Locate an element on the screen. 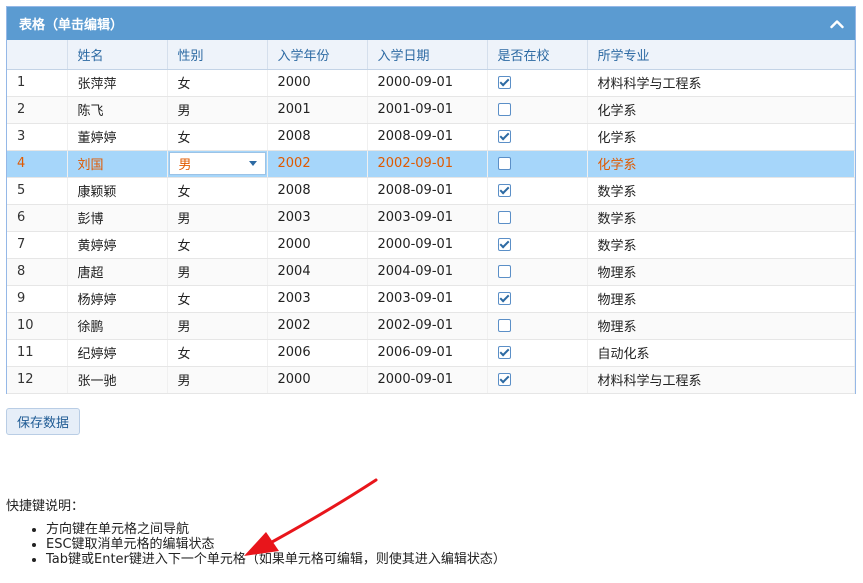  dropdown-arrow-icon is located at coordinates (252, 163).